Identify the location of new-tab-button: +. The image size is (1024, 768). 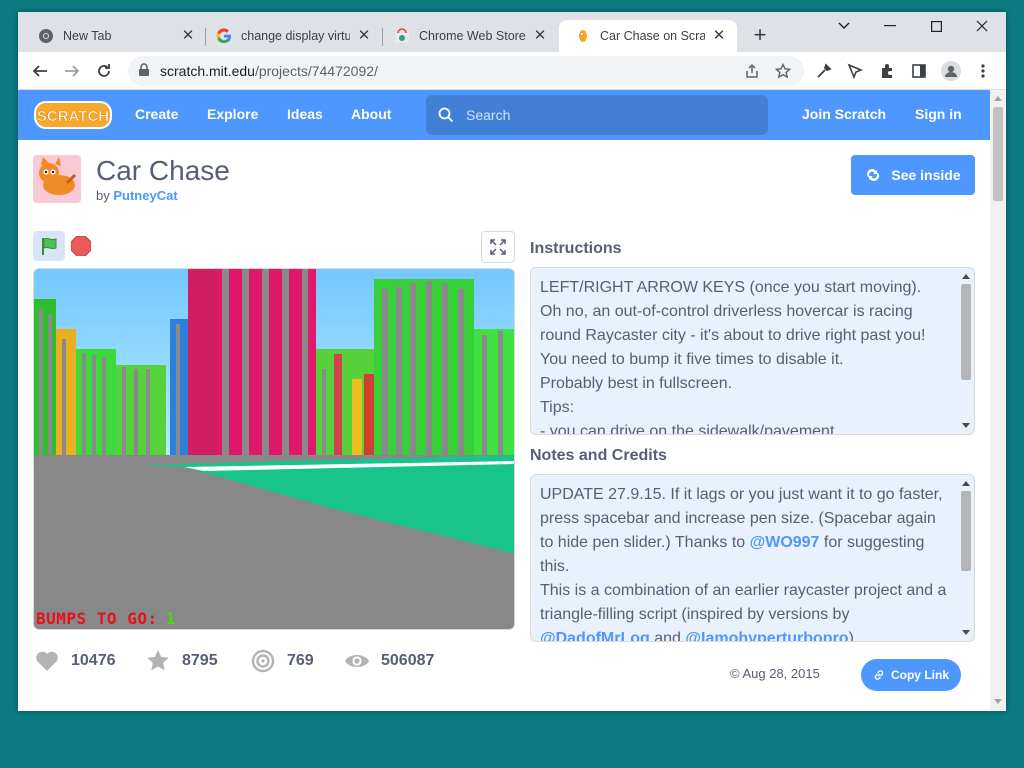
(760, 36).